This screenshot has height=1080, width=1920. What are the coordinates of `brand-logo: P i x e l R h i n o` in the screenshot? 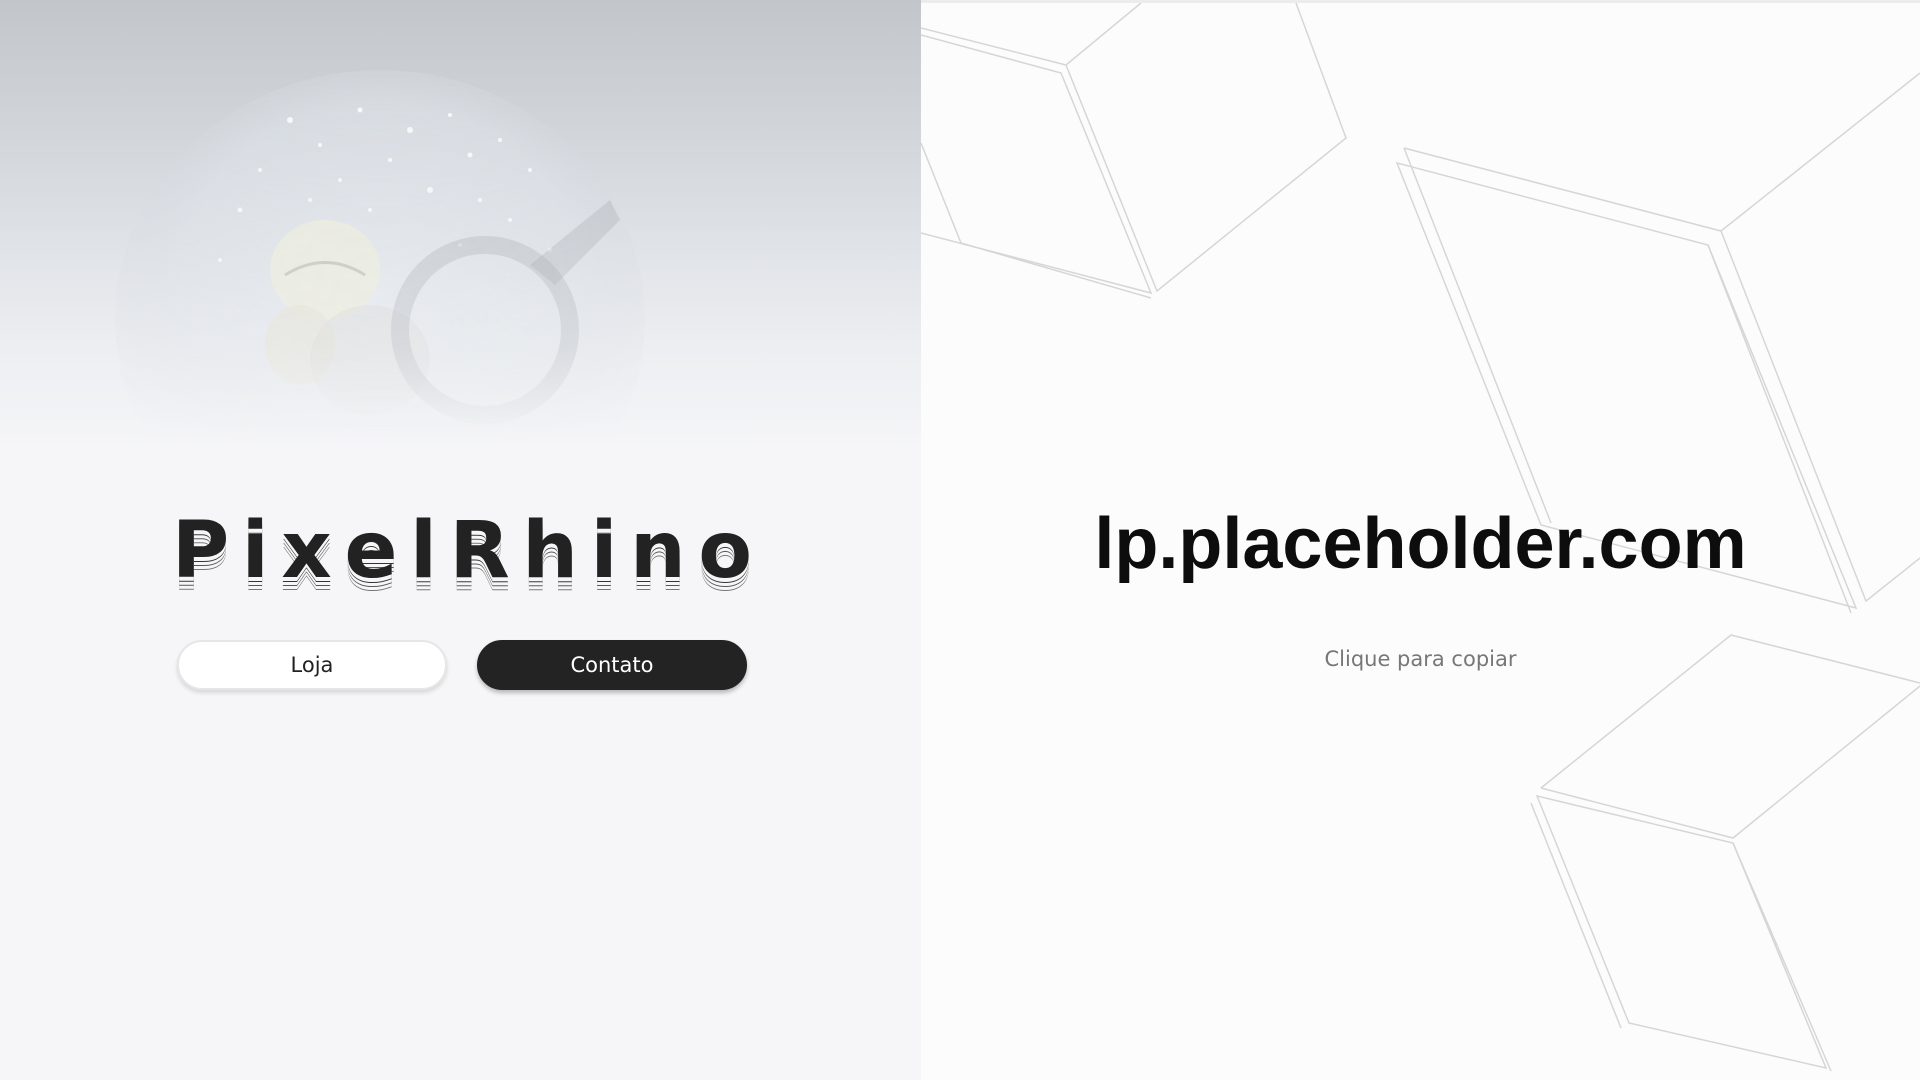 It's located at (462, 540).